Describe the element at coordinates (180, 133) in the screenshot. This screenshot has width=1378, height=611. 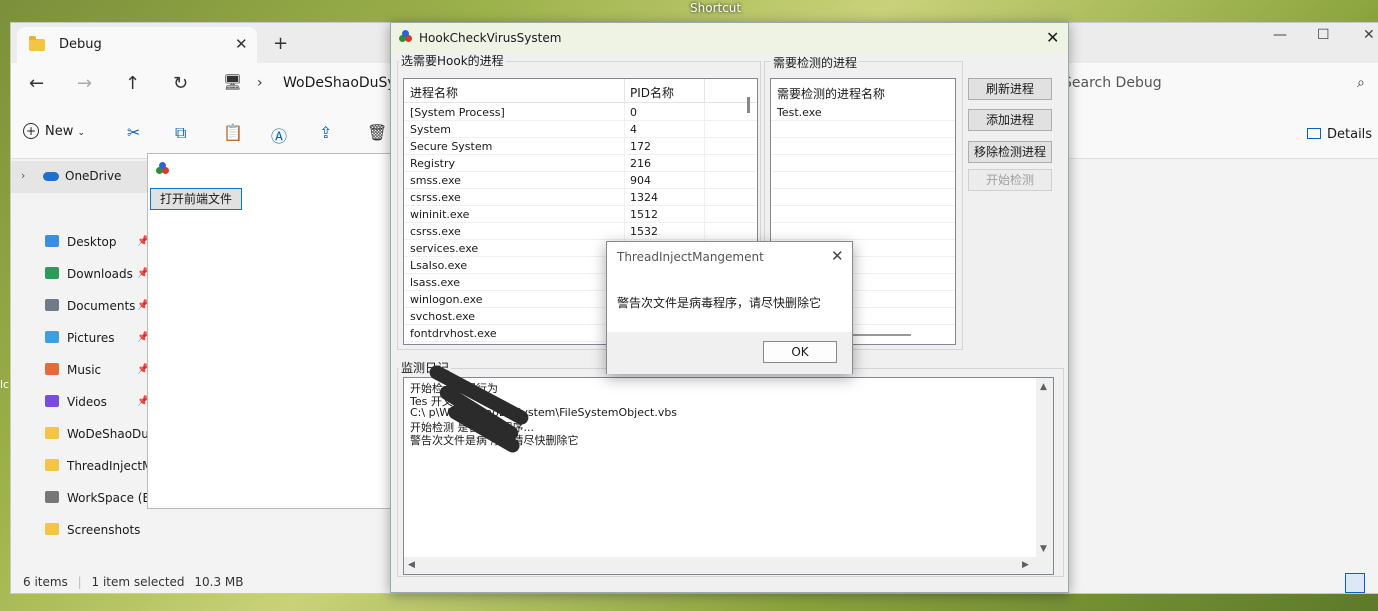
I see `copy-icon: ⧉` at that location.